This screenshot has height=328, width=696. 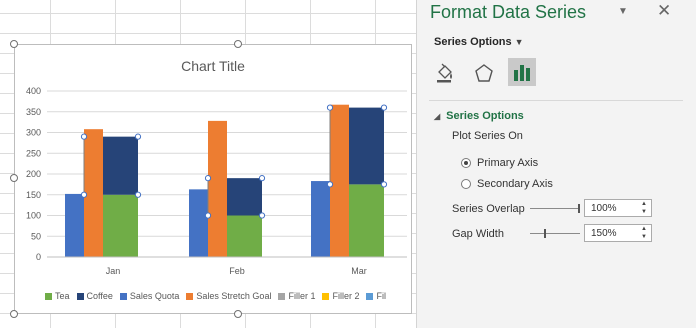 What do you see at coordinates (555, 208) in the screenshot?
I see `series-overlap-slider` at bounding box center [555, 208].